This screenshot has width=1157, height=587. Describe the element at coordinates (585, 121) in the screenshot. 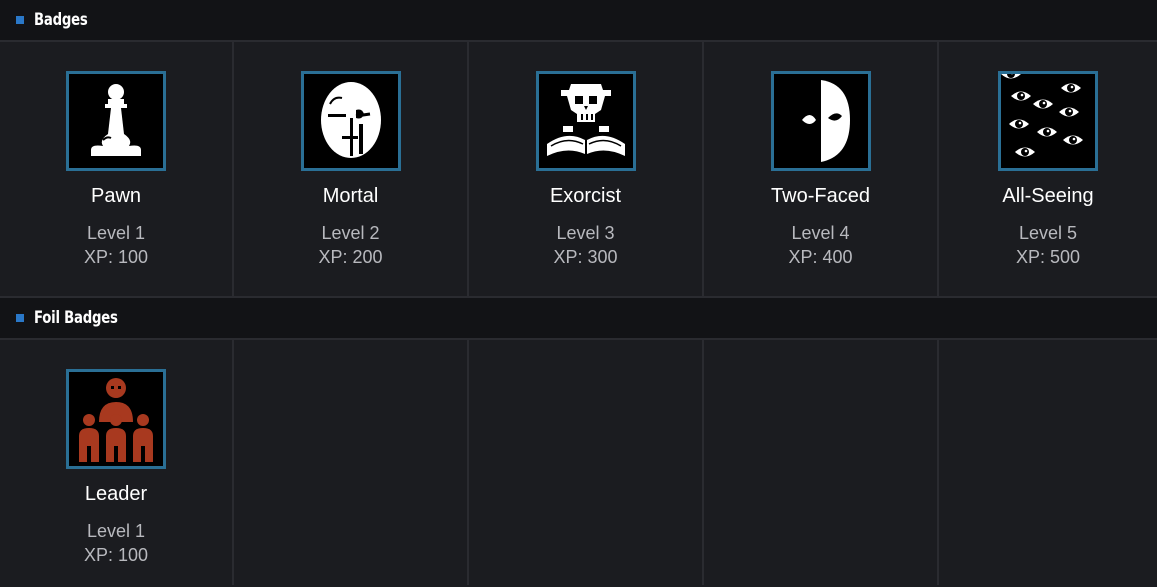

I see `skull-book-icon` at that location.